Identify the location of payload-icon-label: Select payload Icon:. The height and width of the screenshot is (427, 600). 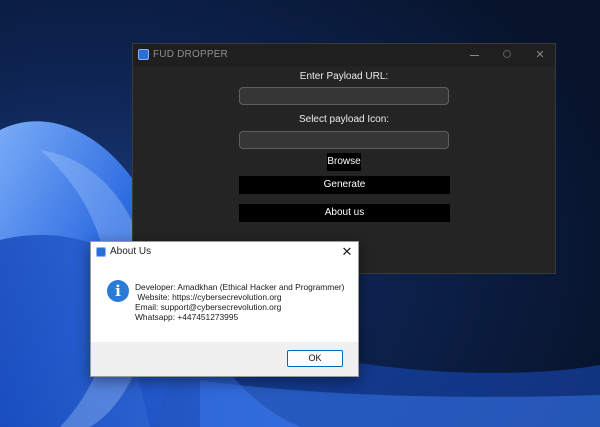
(344, 119).